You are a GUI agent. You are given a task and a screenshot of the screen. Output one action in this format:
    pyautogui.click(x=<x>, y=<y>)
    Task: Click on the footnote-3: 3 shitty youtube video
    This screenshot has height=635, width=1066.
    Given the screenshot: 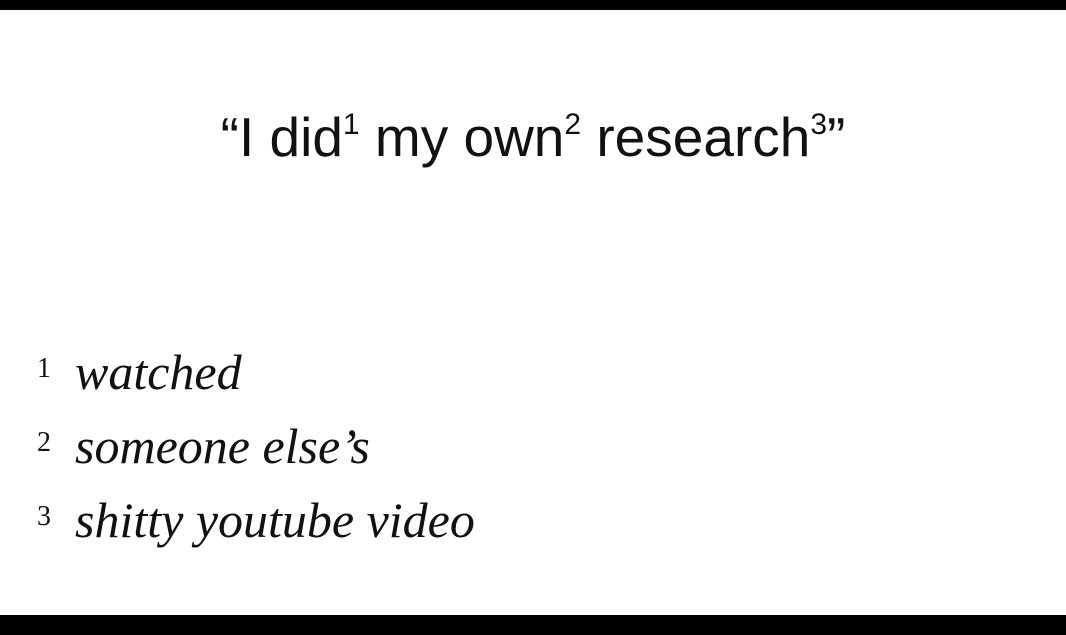 What is the action you would take?
    pyautogui.click(x=256, y=517)
    